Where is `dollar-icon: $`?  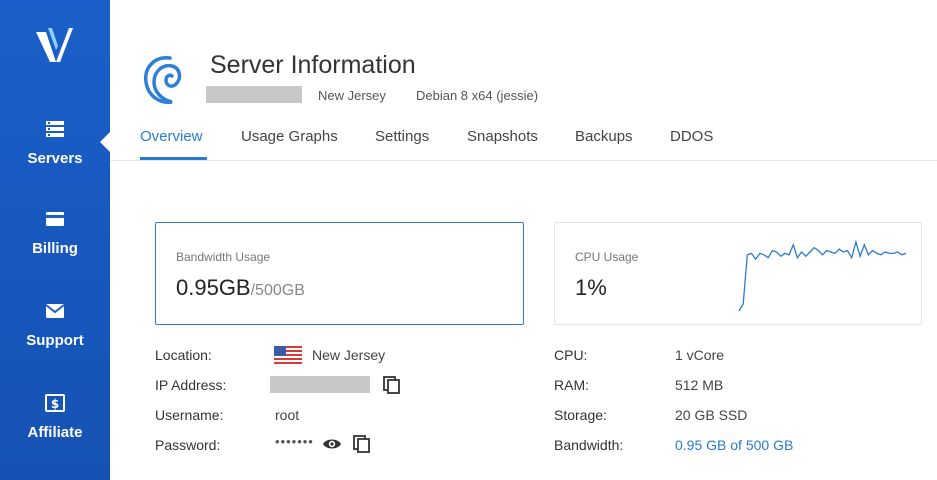
dollar-icon: $ is located at coordinates (55, 403).